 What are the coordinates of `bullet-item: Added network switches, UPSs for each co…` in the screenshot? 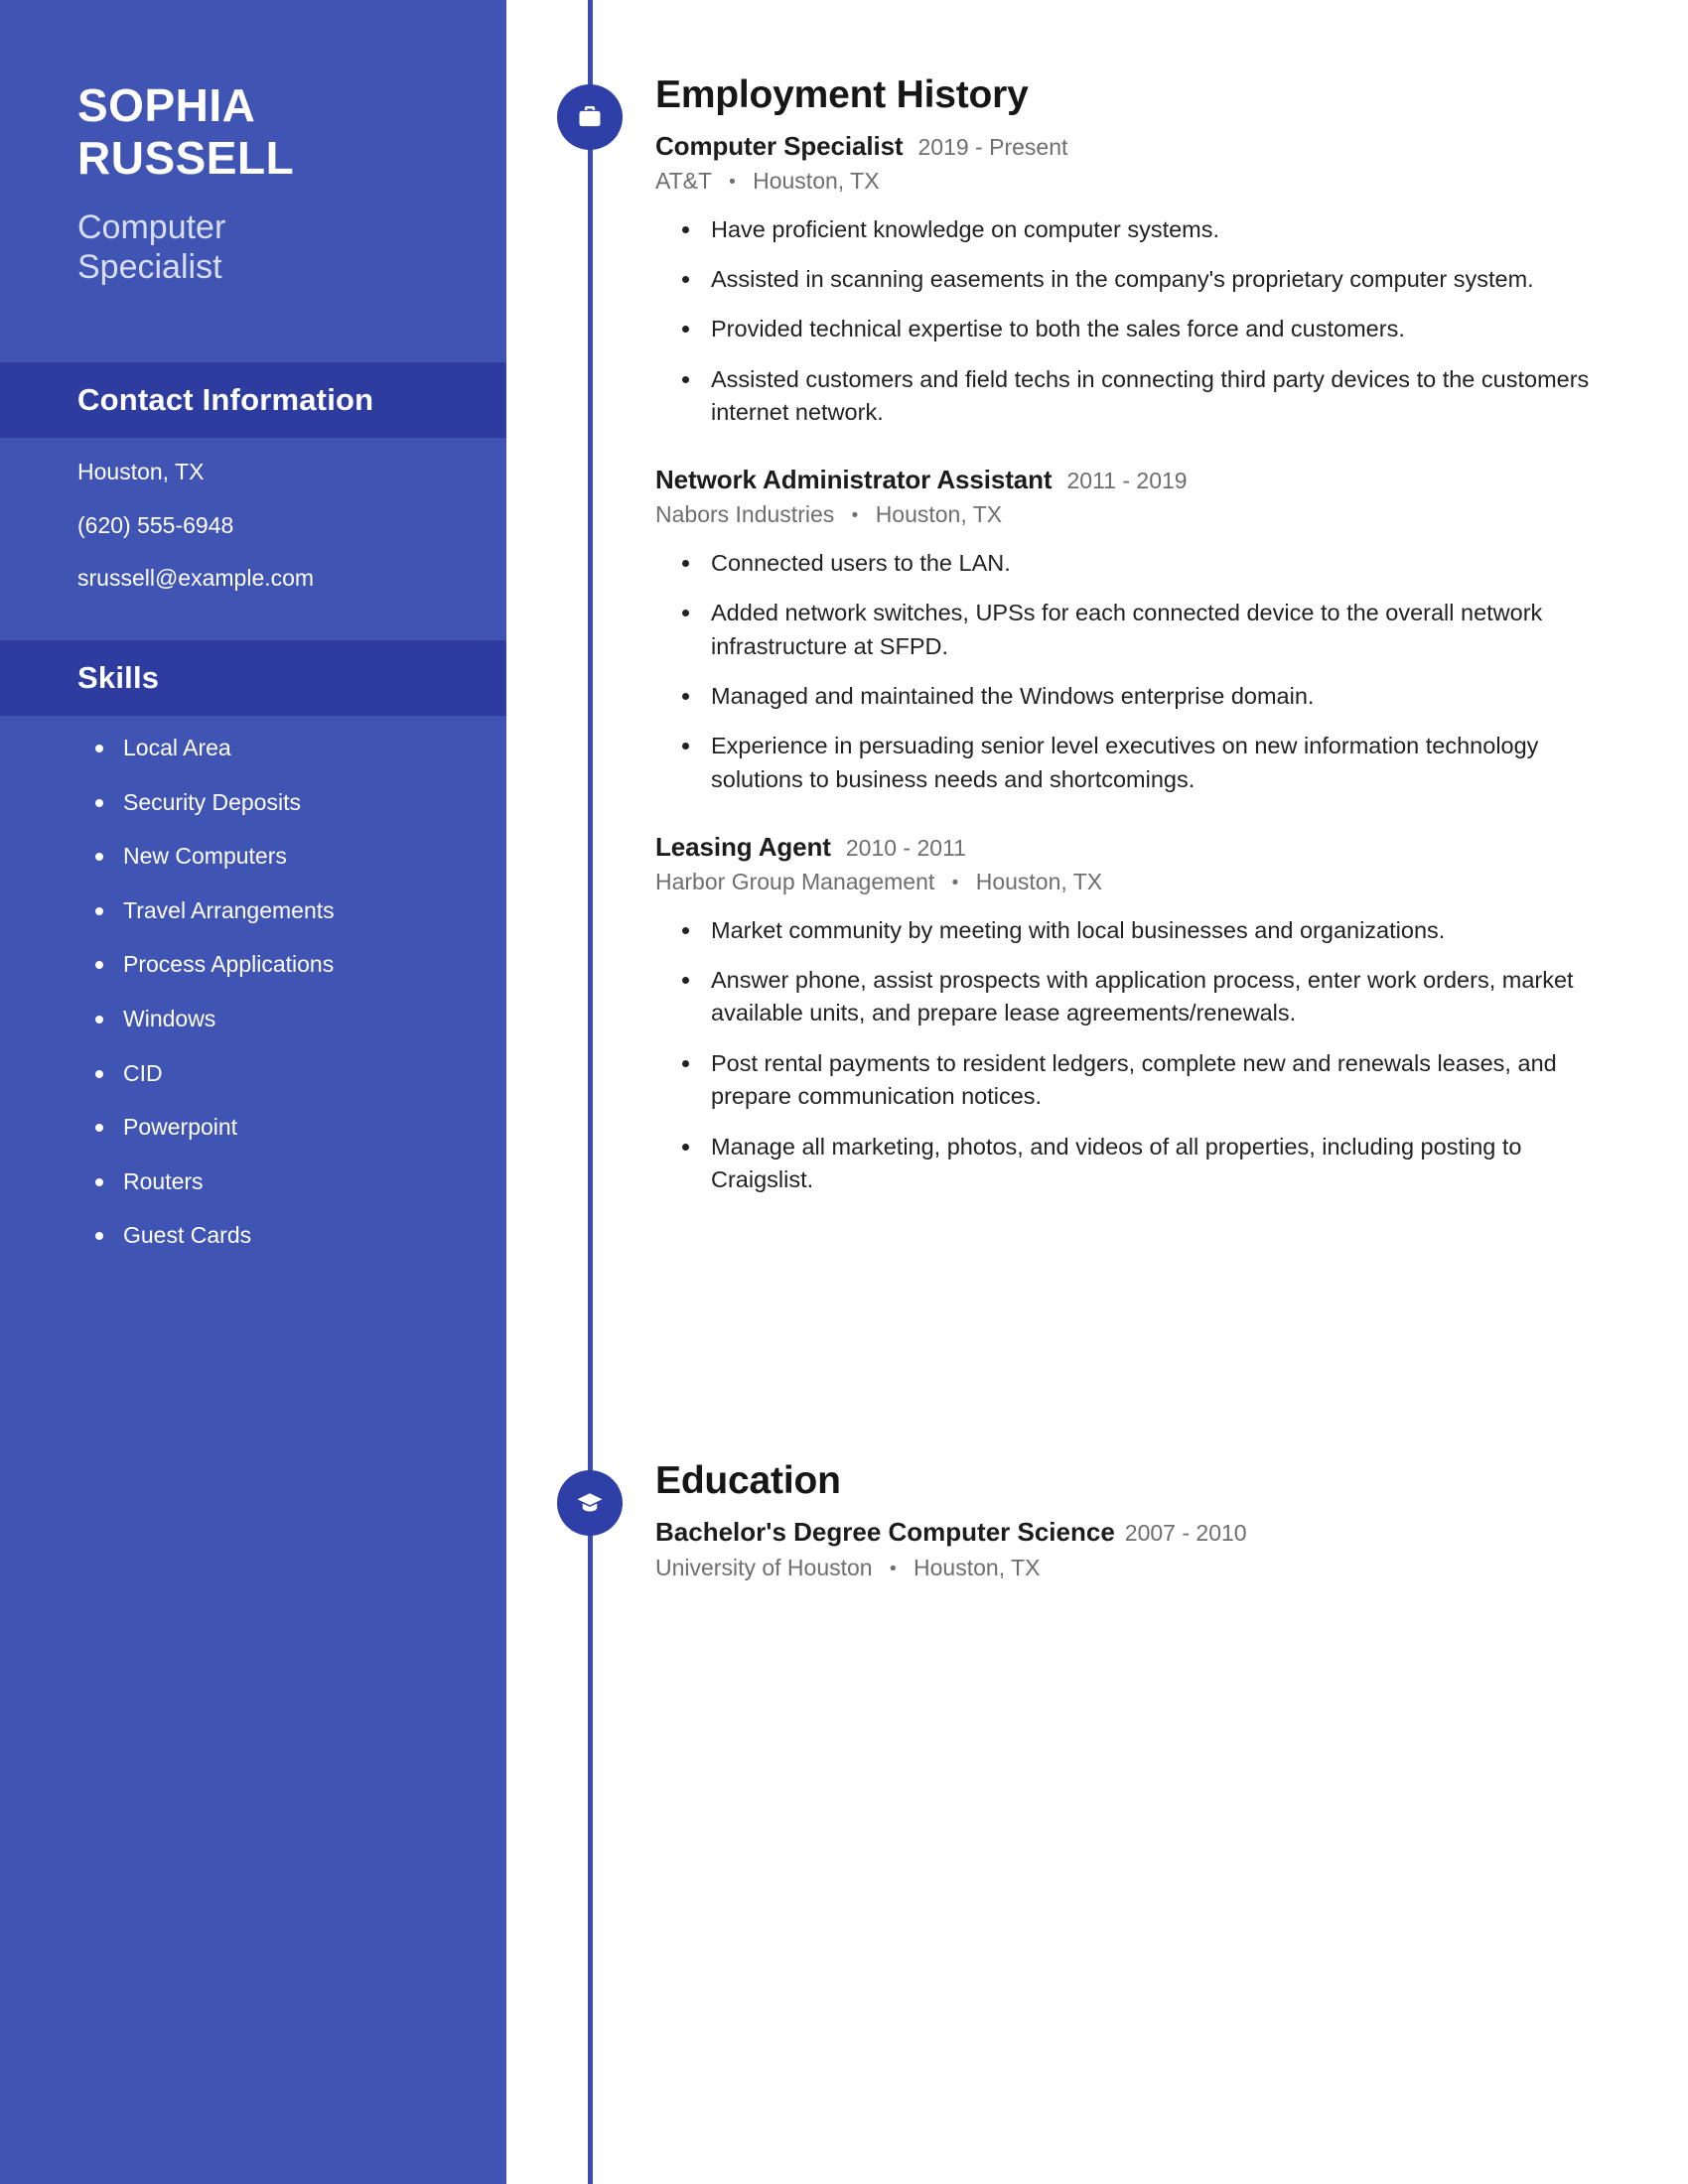 It's located at (1145, 630).